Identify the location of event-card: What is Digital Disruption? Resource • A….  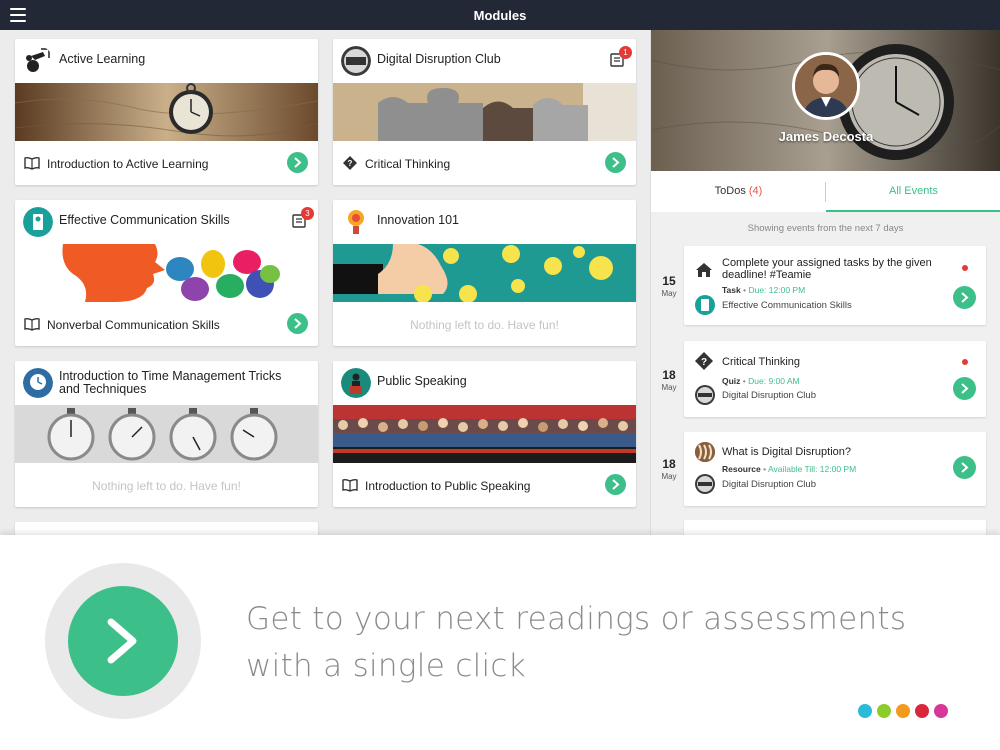
(835, 469).